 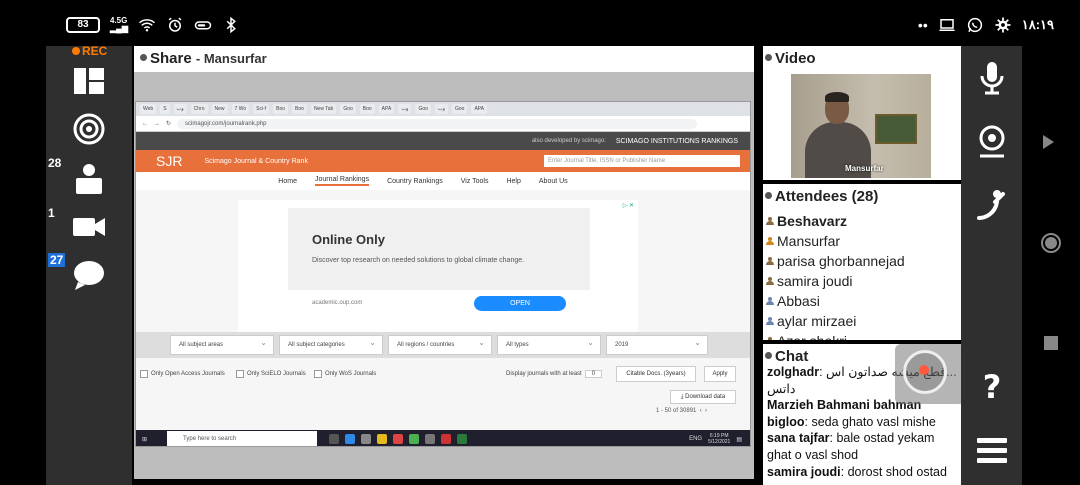 What do you see at coordinates (835, 301) in the screenshot?
I see `attendee-item: Abbasi` at bounding box center [835, 301].